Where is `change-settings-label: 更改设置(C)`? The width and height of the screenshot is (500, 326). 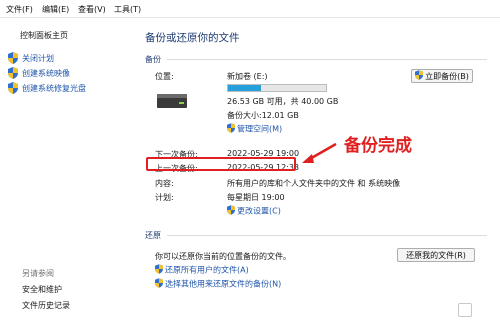 change-settings-label: 更改设置(C) is located at coordinates (259, 211).